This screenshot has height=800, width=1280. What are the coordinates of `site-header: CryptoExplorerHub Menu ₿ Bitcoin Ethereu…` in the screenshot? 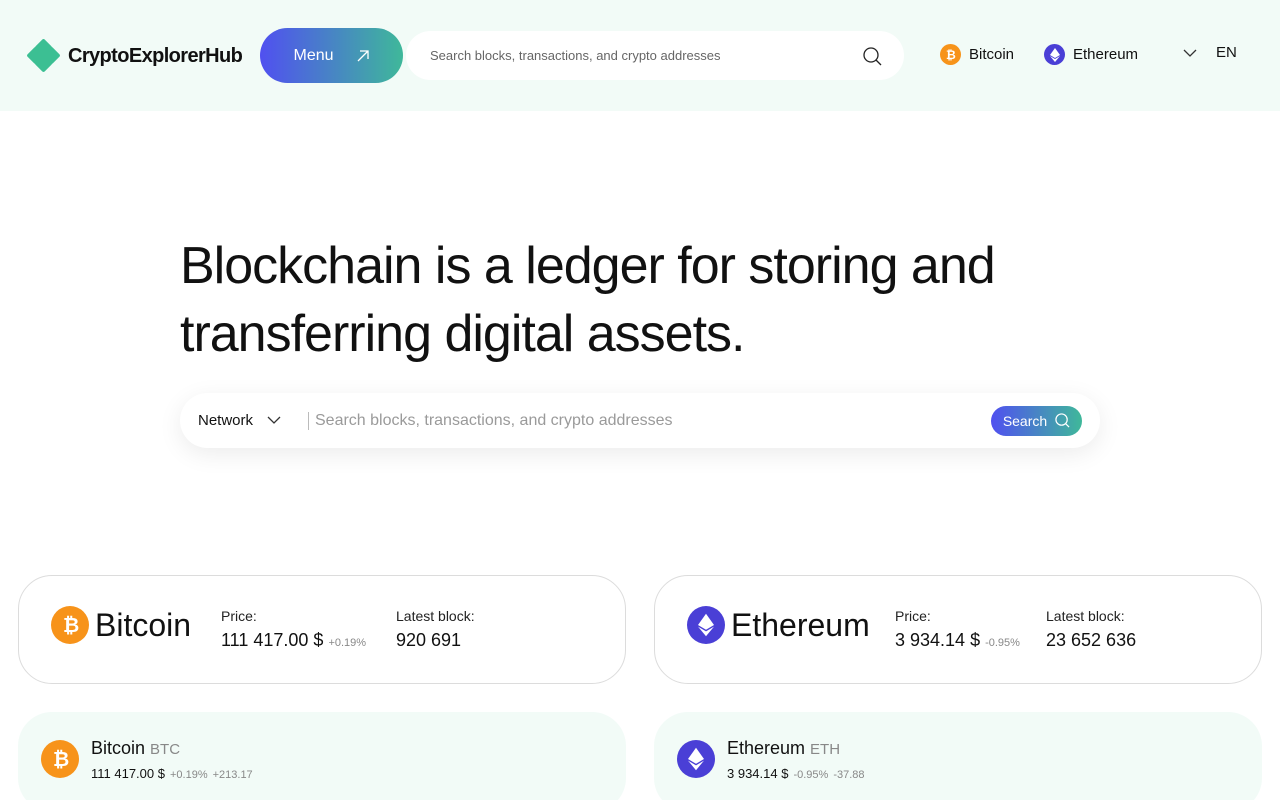 It's located at (640, 55).